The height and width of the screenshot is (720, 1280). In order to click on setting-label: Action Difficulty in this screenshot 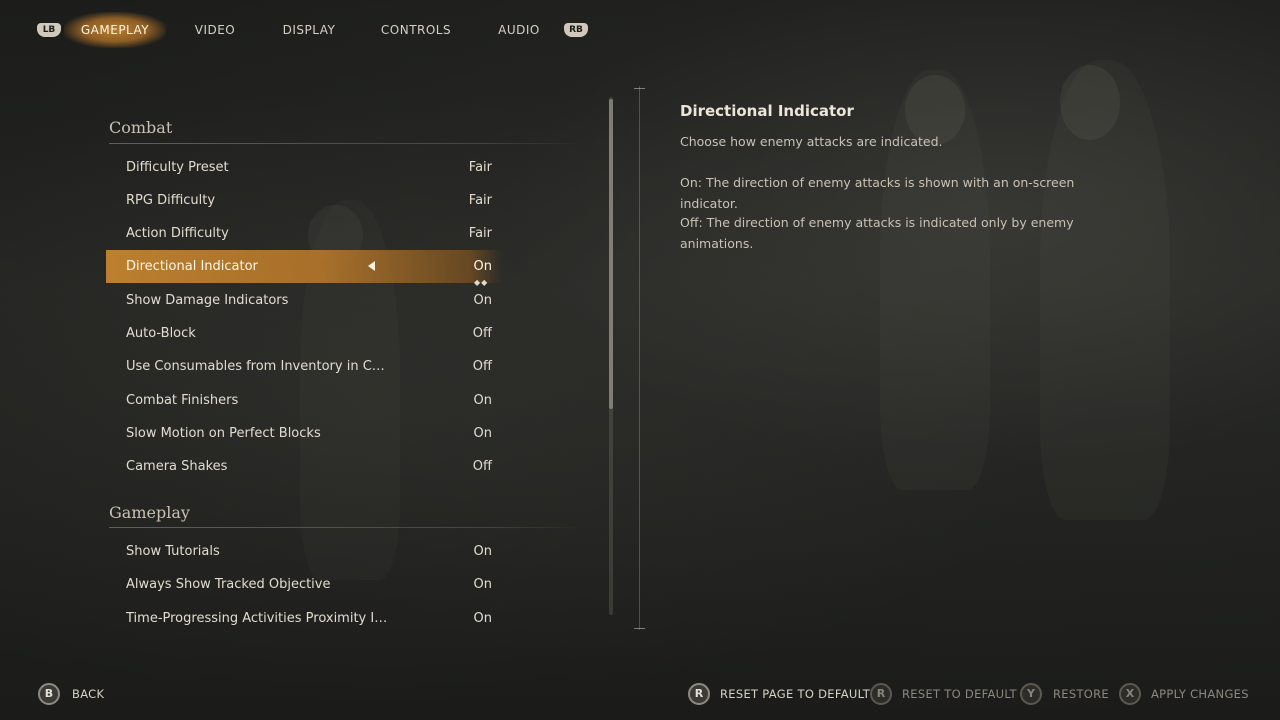, I will do `click(177, 233)`.